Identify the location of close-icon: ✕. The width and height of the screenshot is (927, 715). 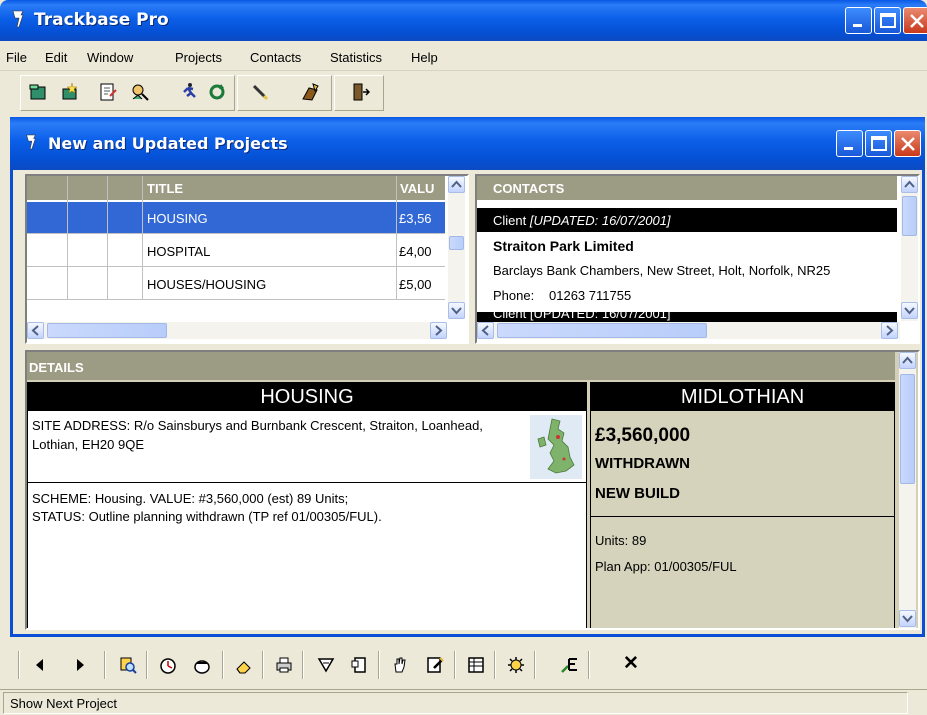
(633, 663).